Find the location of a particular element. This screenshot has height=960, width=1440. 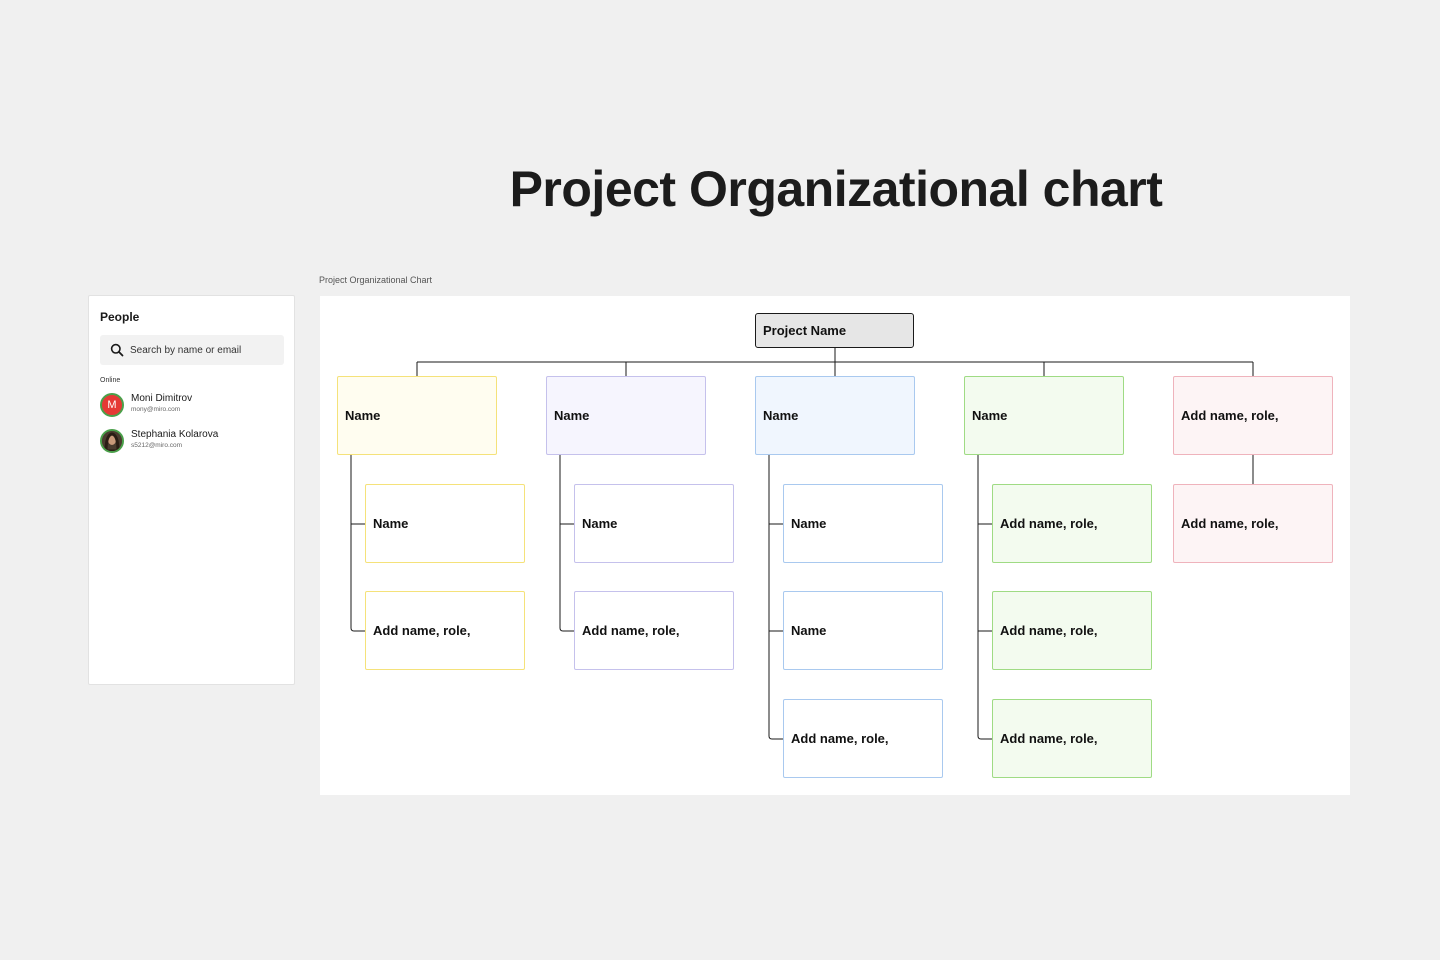

people-panel-title: People is located at coordinates (120, 317).